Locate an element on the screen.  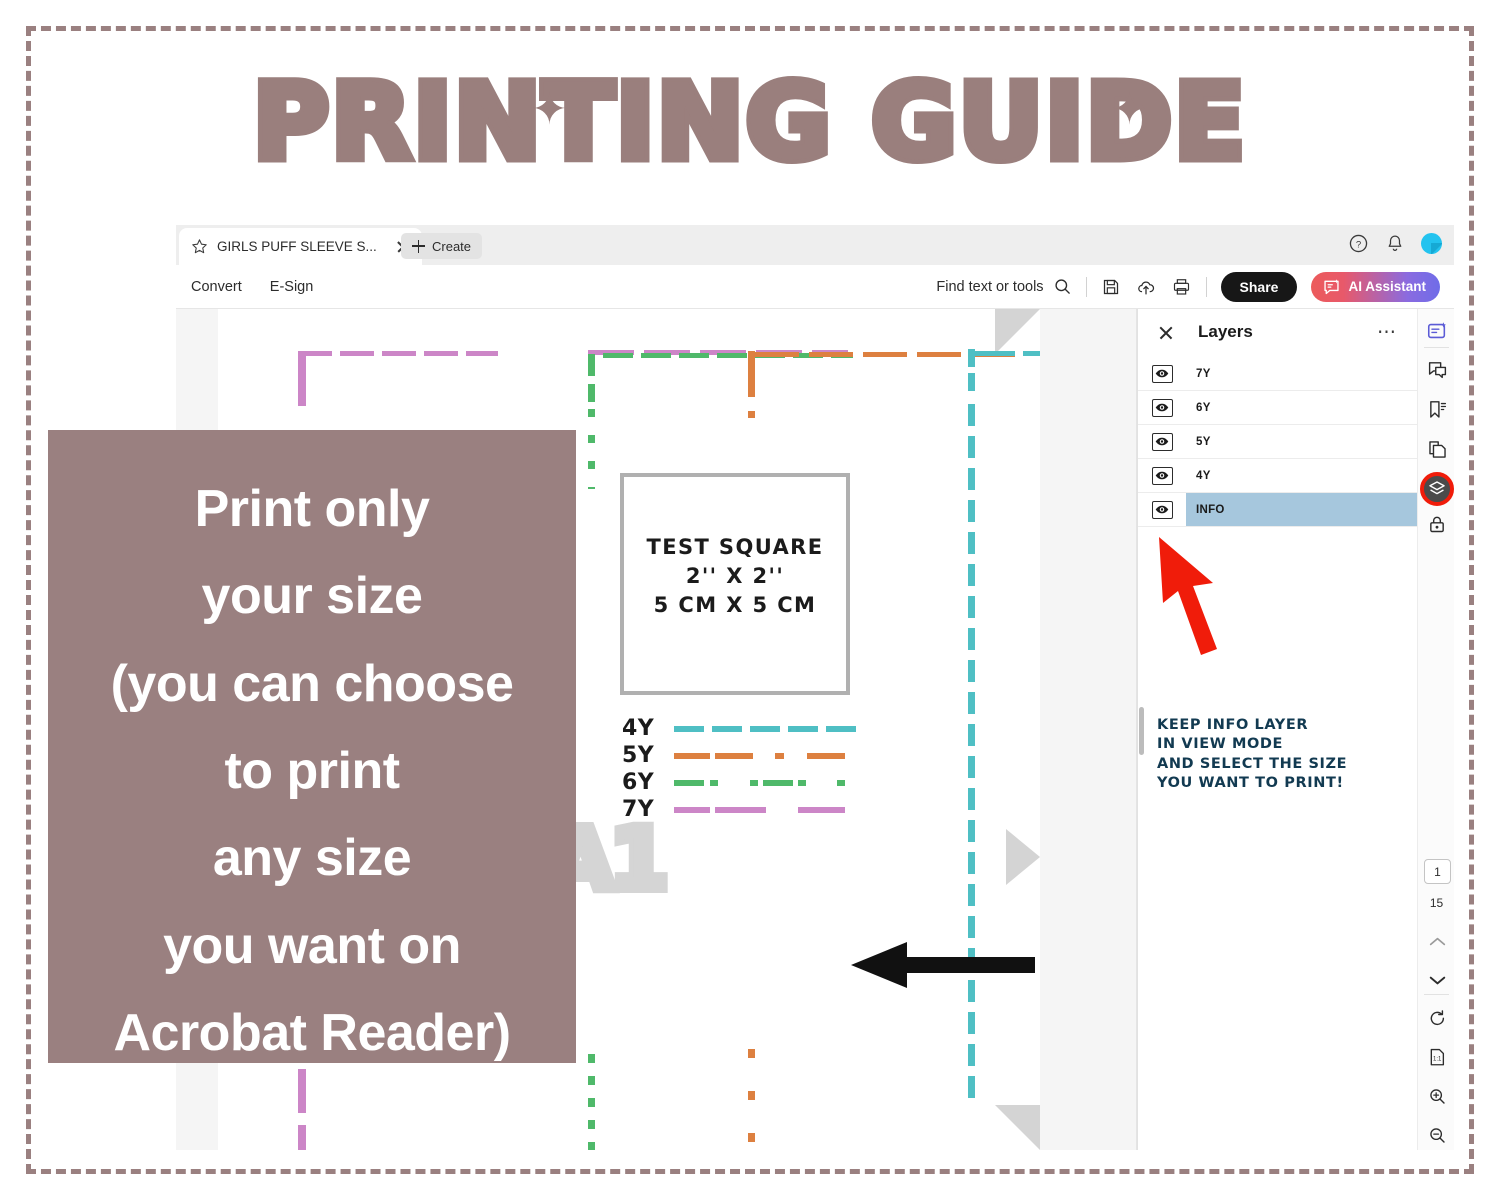
rotate-icon is located at coordinates (1437, 1018).